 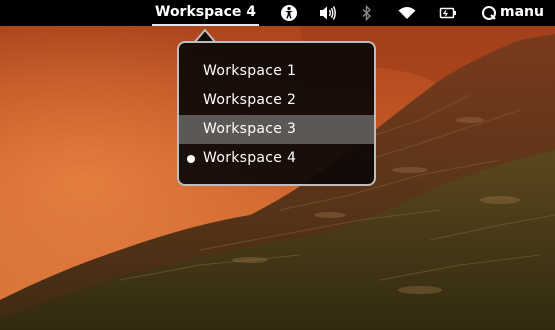 What do you see at coordinates (367, 13) in the screenshot?
I see `bluetooth-icon` at bounding box center [367, 13].